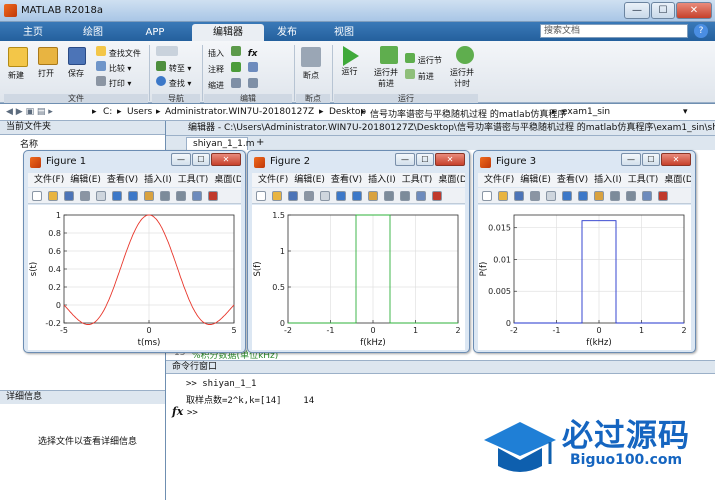  What do you see at coordinates (386, 67) in the screenshot?
I see `run-advance-button: 运行并 前进` at bounding box center [386, 67].